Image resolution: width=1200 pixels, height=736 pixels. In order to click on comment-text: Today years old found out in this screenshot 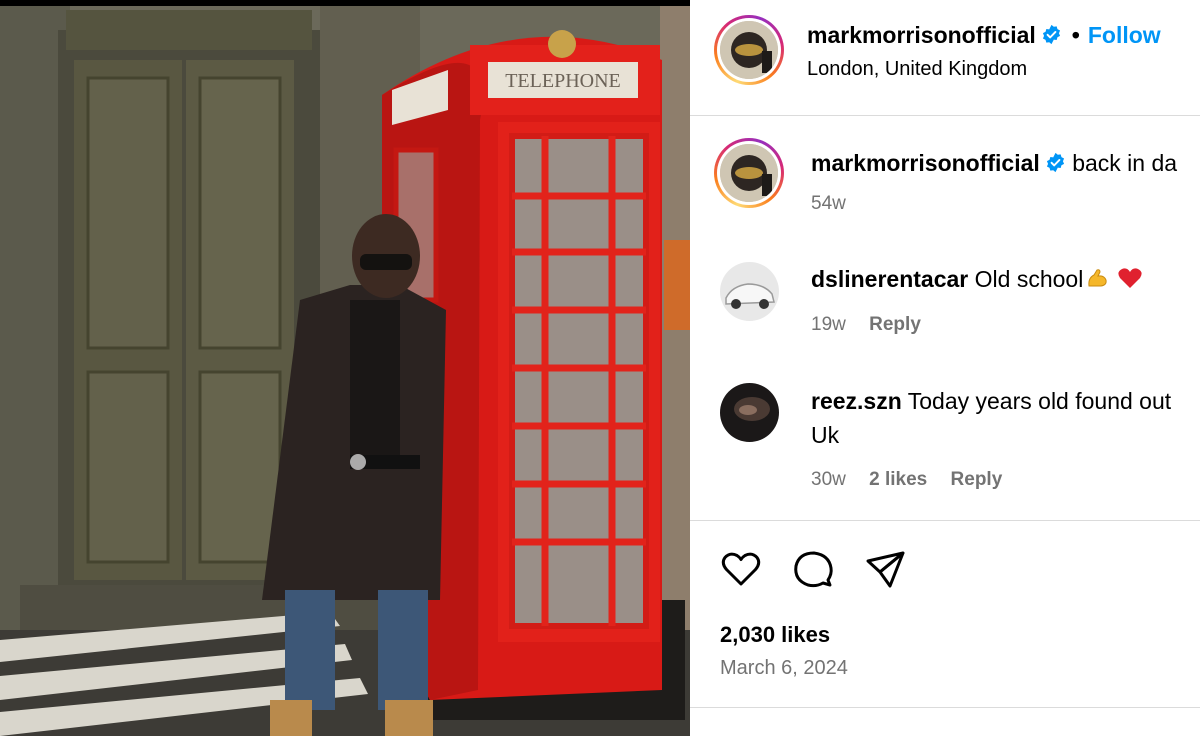, I will do `click(1039, 401)`.